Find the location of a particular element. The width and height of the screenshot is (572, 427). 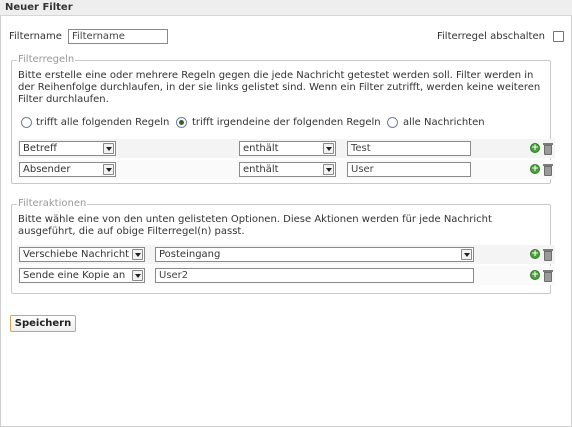

filtername-input is located at coordinates (118, 36).